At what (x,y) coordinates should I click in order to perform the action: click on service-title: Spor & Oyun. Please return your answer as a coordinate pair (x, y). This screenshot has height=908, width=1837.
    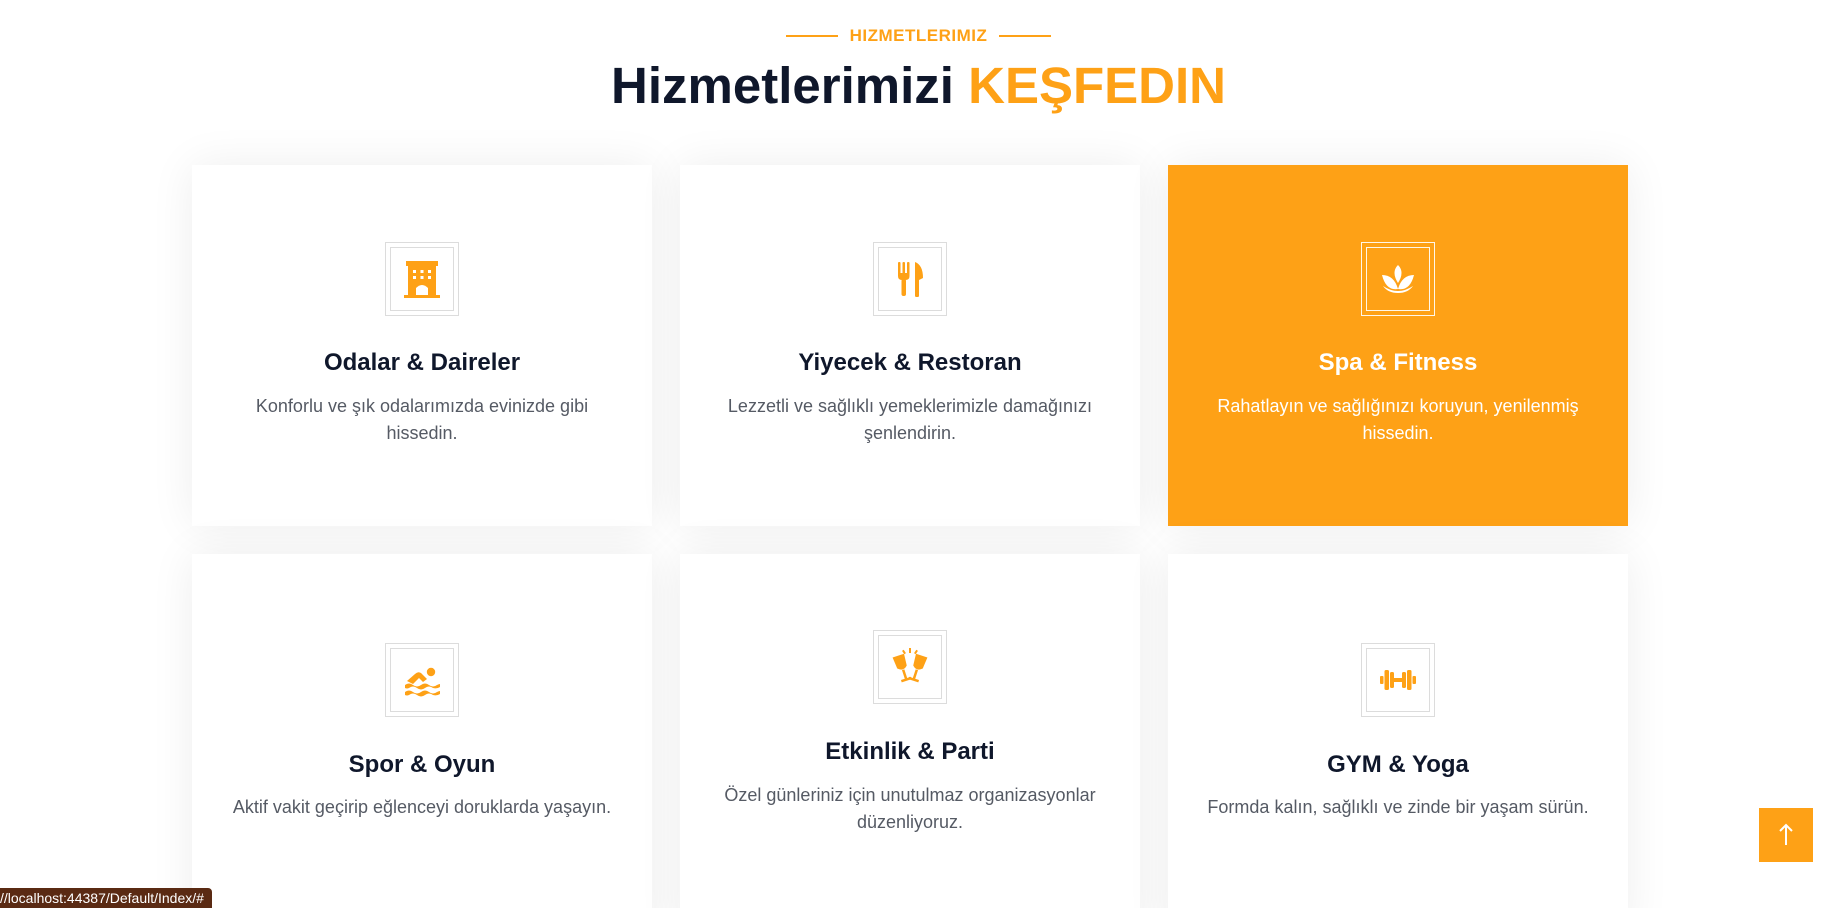
    Looking at the image, I should click on (422, 764).